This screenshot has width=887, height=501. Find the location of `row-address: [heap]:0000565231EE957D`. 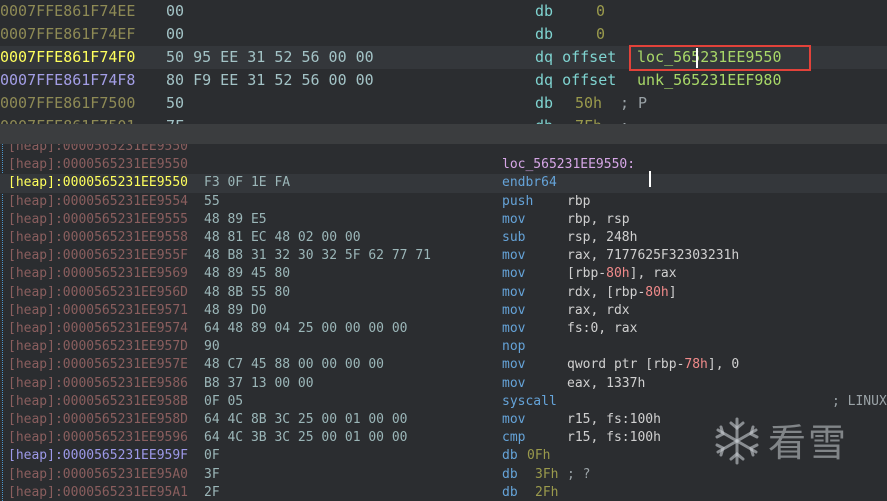

row-address: [heap]:0000565231EE957D is located at coordinates (98, 347).